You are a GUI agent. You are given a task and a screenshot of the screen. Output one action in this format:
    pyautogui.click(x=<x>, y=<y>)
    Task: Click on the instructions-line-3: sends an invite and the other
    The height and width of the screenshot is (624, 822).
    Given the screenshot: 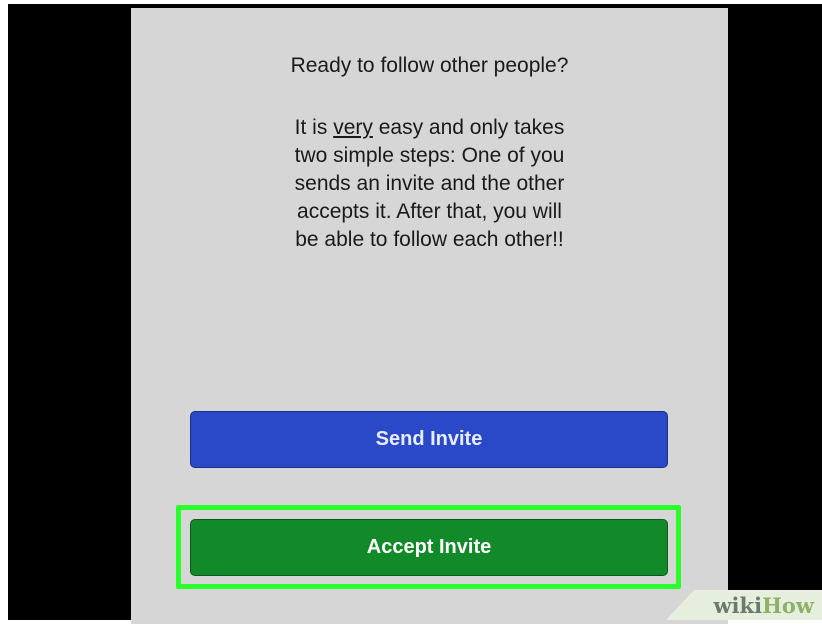 What is the action you would take?
    pyautogui.click(x=429, y=183)
    